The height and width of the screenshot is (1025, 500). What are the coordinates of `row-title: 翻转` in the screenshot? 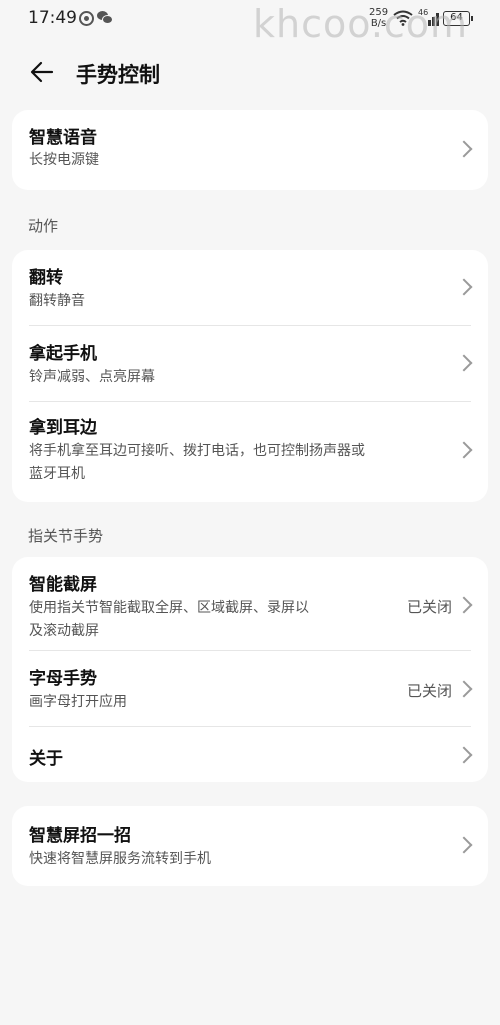 It's located at (46, 278).